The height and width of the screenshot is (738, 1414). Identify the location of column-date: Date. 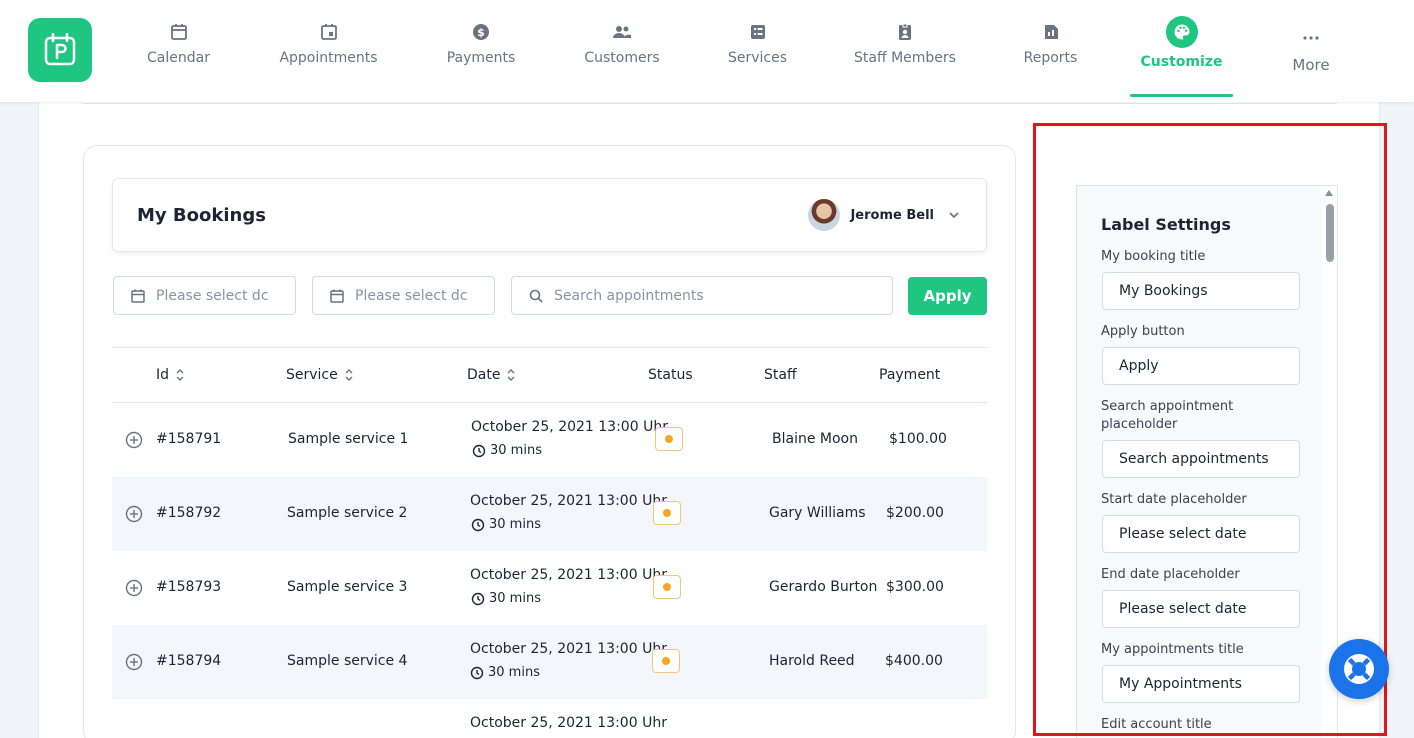
(491, 375).